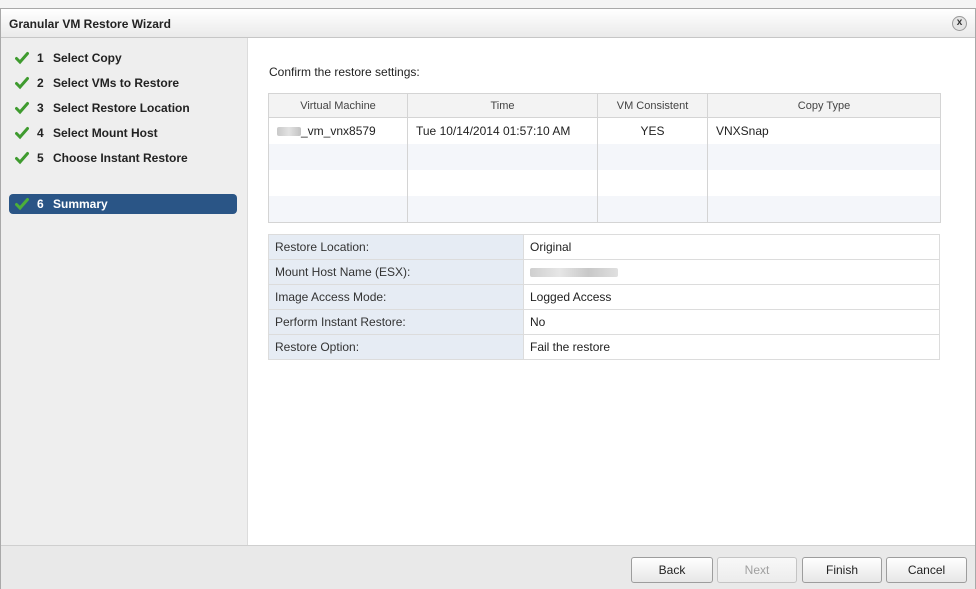  Describe the element at coordinates (338, 105) in the screenshot. I see `column-header-virtual-machine: Virtual Machine` at that location.